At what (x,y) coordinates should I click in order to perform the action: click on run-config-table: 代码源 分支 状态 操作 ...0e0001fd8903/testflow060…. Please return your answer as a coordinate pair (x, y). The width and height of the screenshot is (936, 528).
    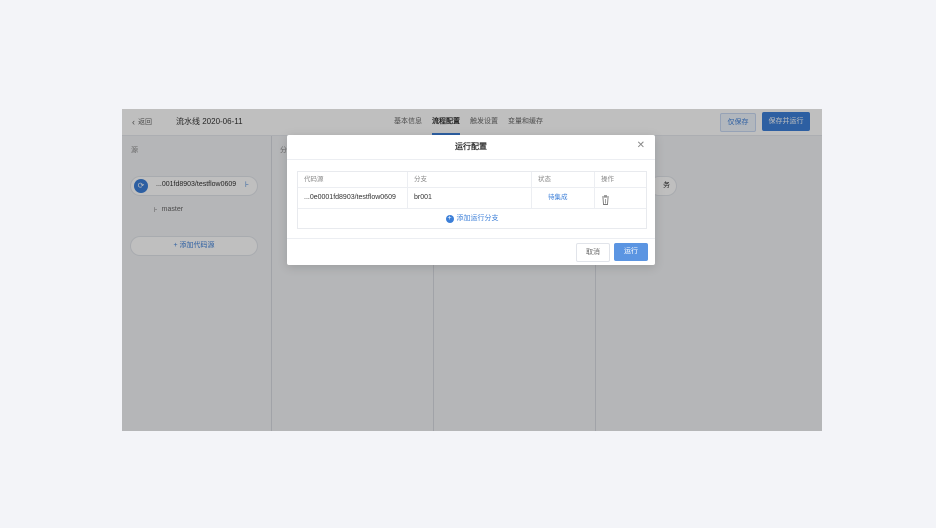
    Looking at the image, I should click on (472, 200).